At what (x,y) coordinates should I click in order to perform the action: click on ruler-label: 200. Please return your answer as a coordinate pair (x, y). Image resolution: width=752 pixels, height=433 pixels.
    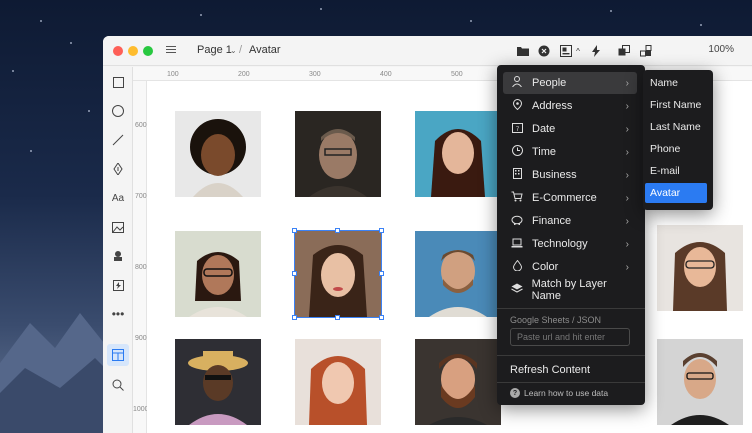
    Looking at the image, I should click on (244, 74).